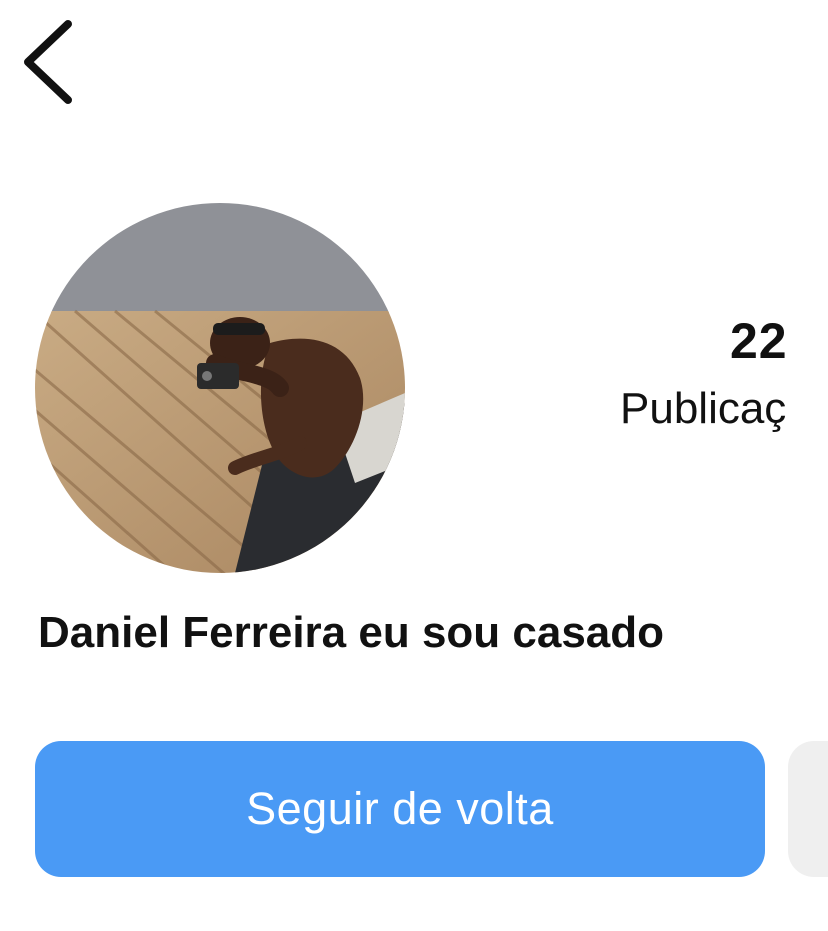 This screenshot has width=828, height=931. I want to click on back-button, so click(54, 64).